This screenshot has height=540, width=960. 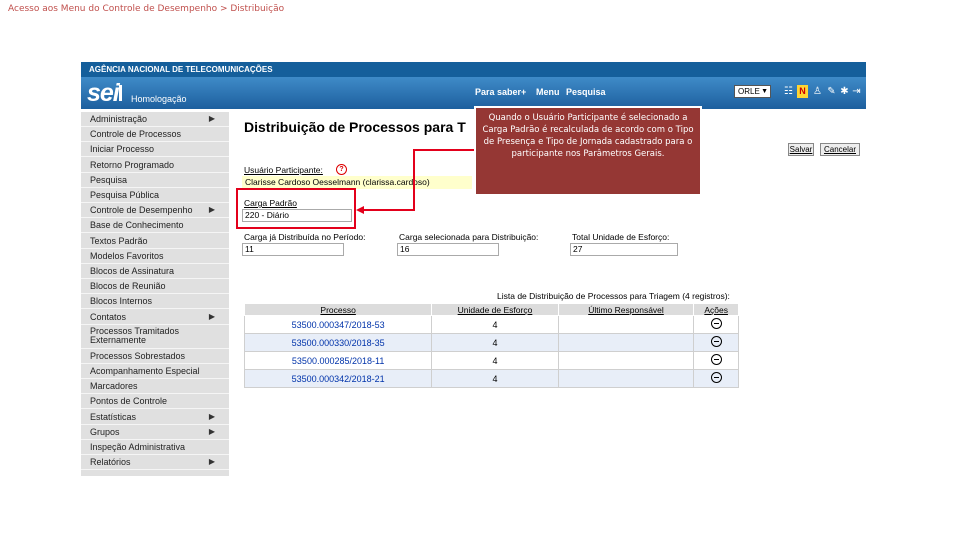 I want to click on nav-para-saber: Para saber+, so click(x=500, y=92).